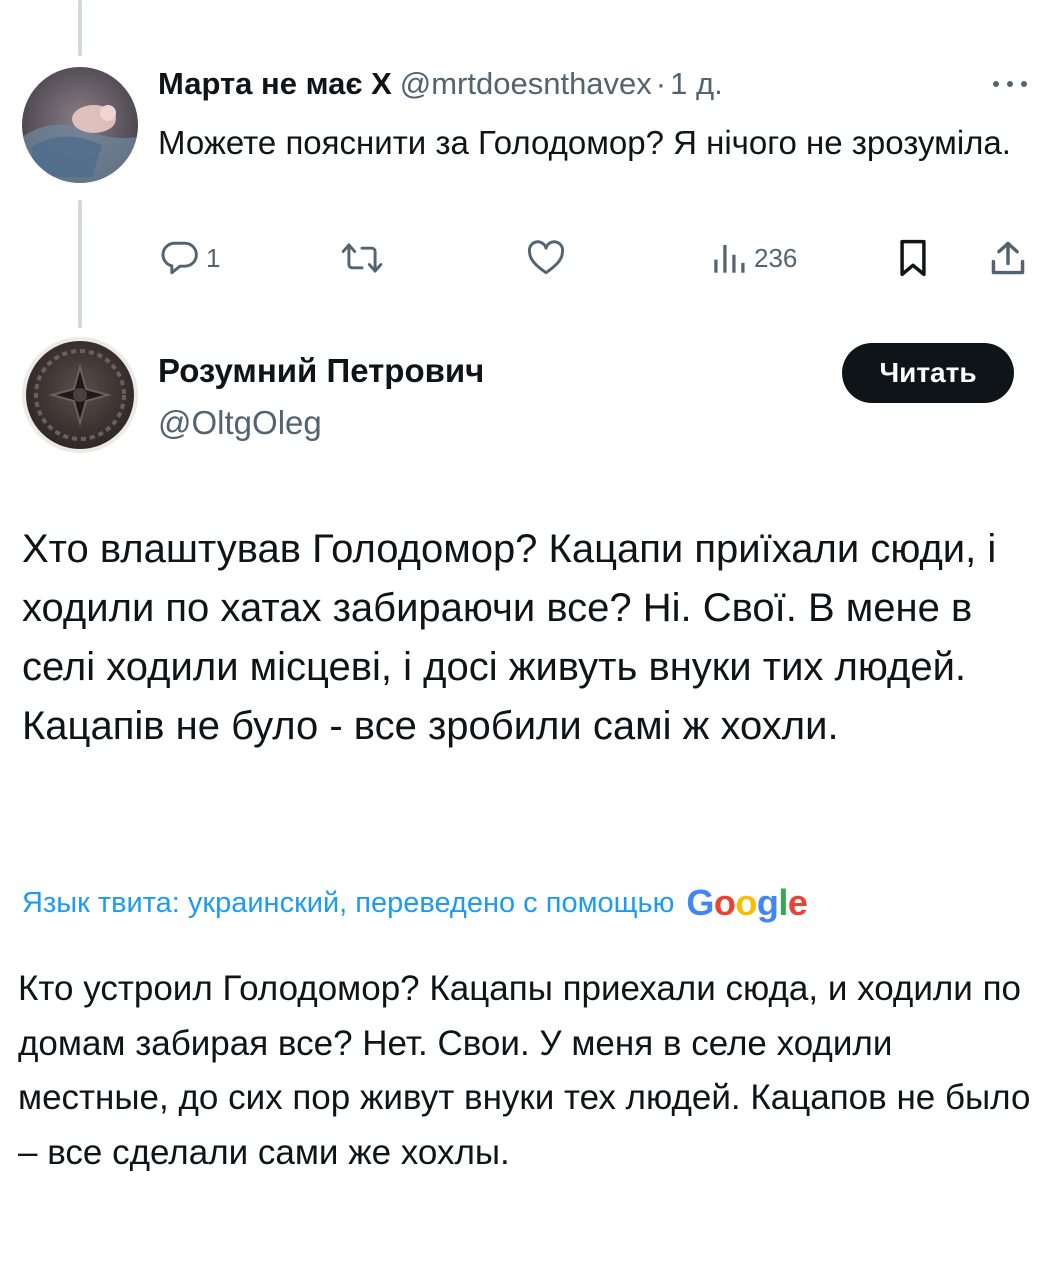 The image size is (1055, 1280). I want to click on heart-icon, so click(546, 258).